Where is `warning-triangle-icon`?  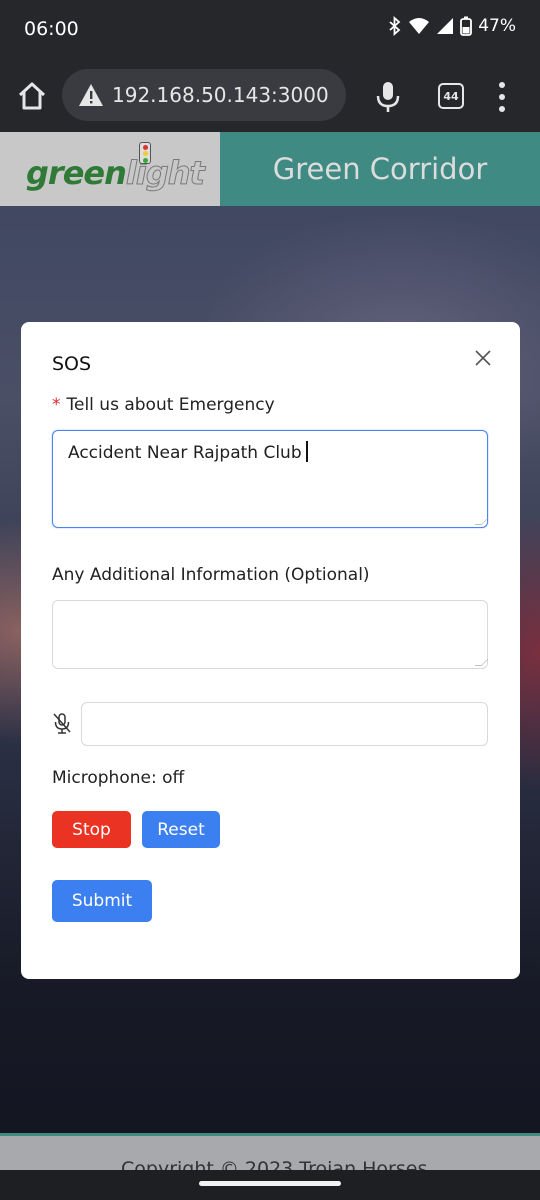 warning-triangle-icon is located at coordinates (91, 95).